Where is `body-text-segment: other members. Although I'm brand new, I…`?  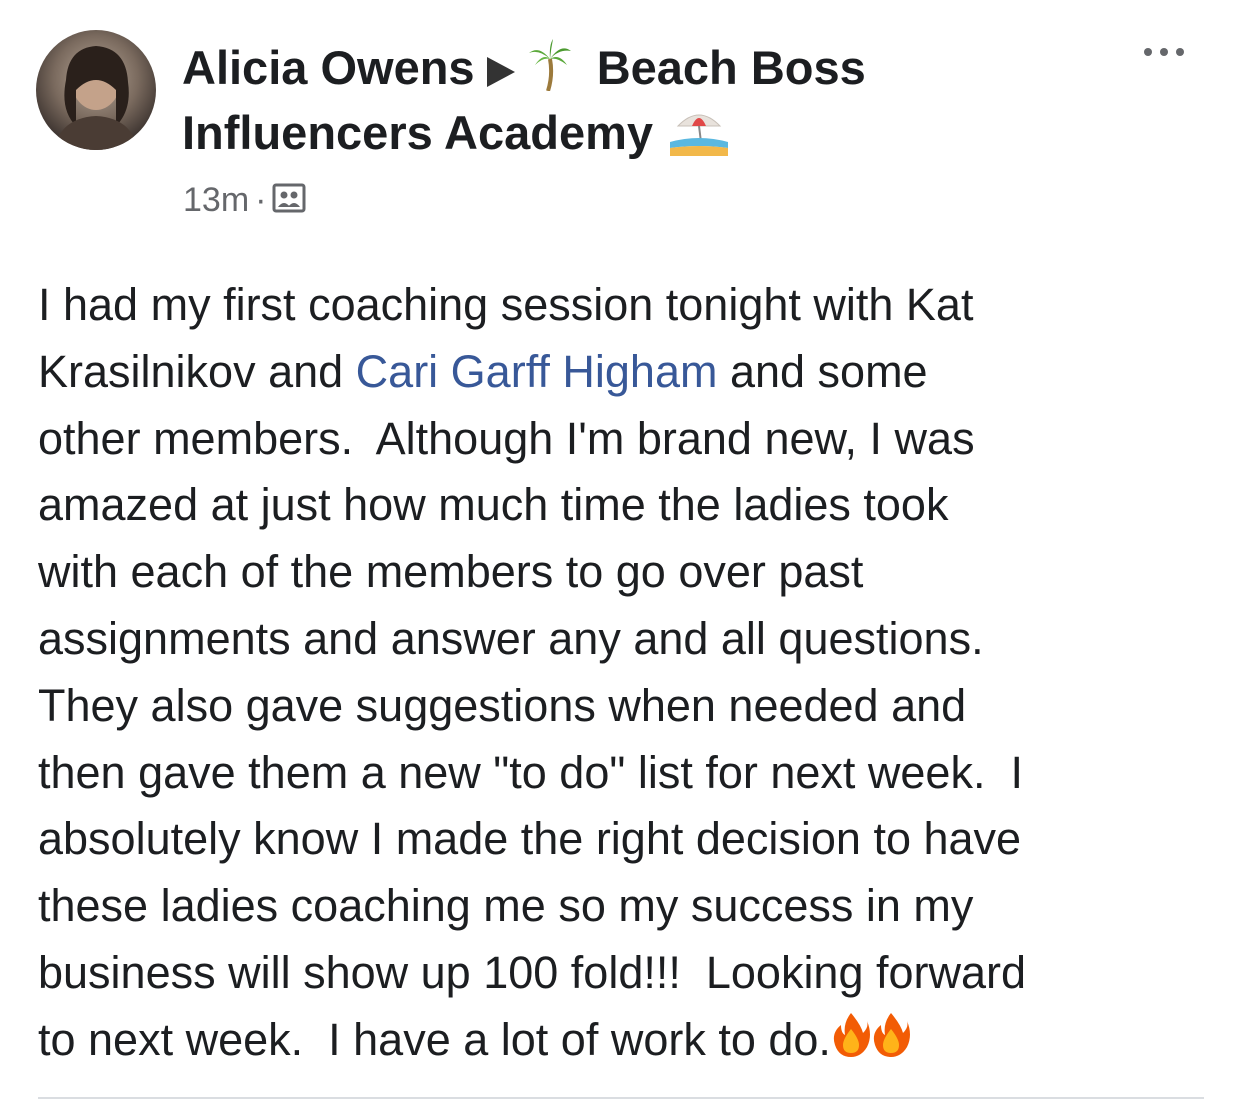 body-text-segment: other members. Although I'm brand new, I… is located at coordinates (506, 438).